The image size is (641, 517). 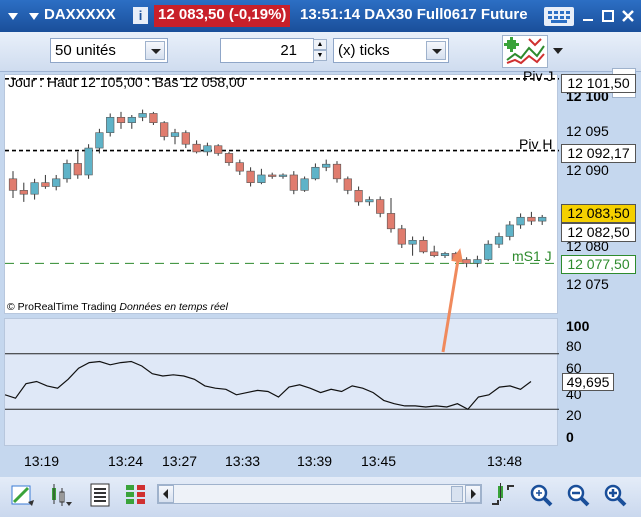 What do you see at coordinates (598, 213) in the screenshot?
I see `last-price-tag: 12 083,50` at bounding box center [598, 213].